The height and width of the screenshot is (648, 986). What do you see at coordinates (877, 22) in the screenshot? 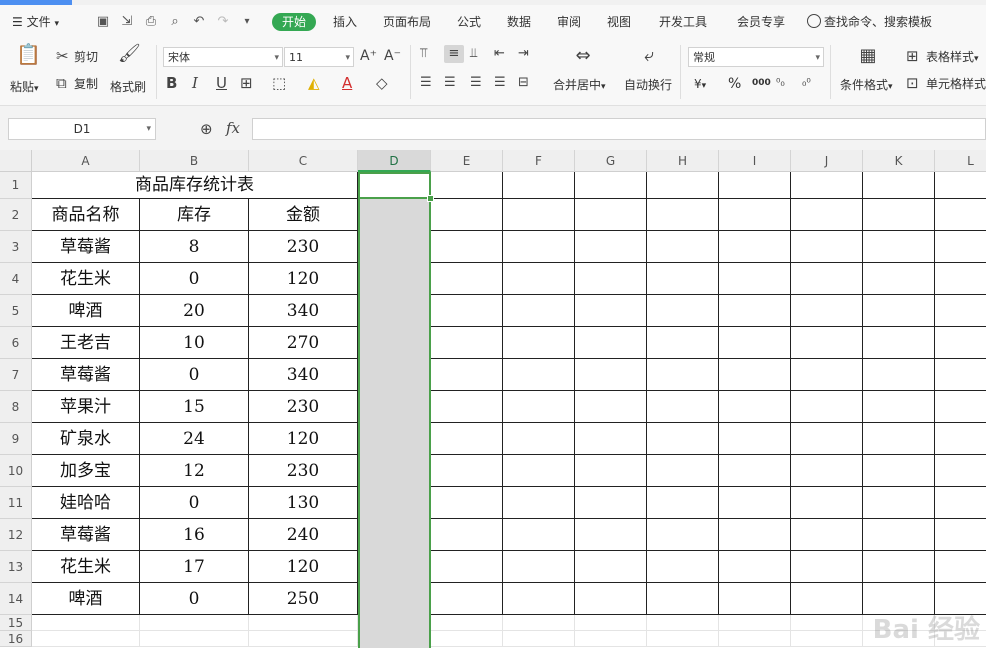
I see `command-search: 查找命令、搜索模板` at bounding box center [877, 22].